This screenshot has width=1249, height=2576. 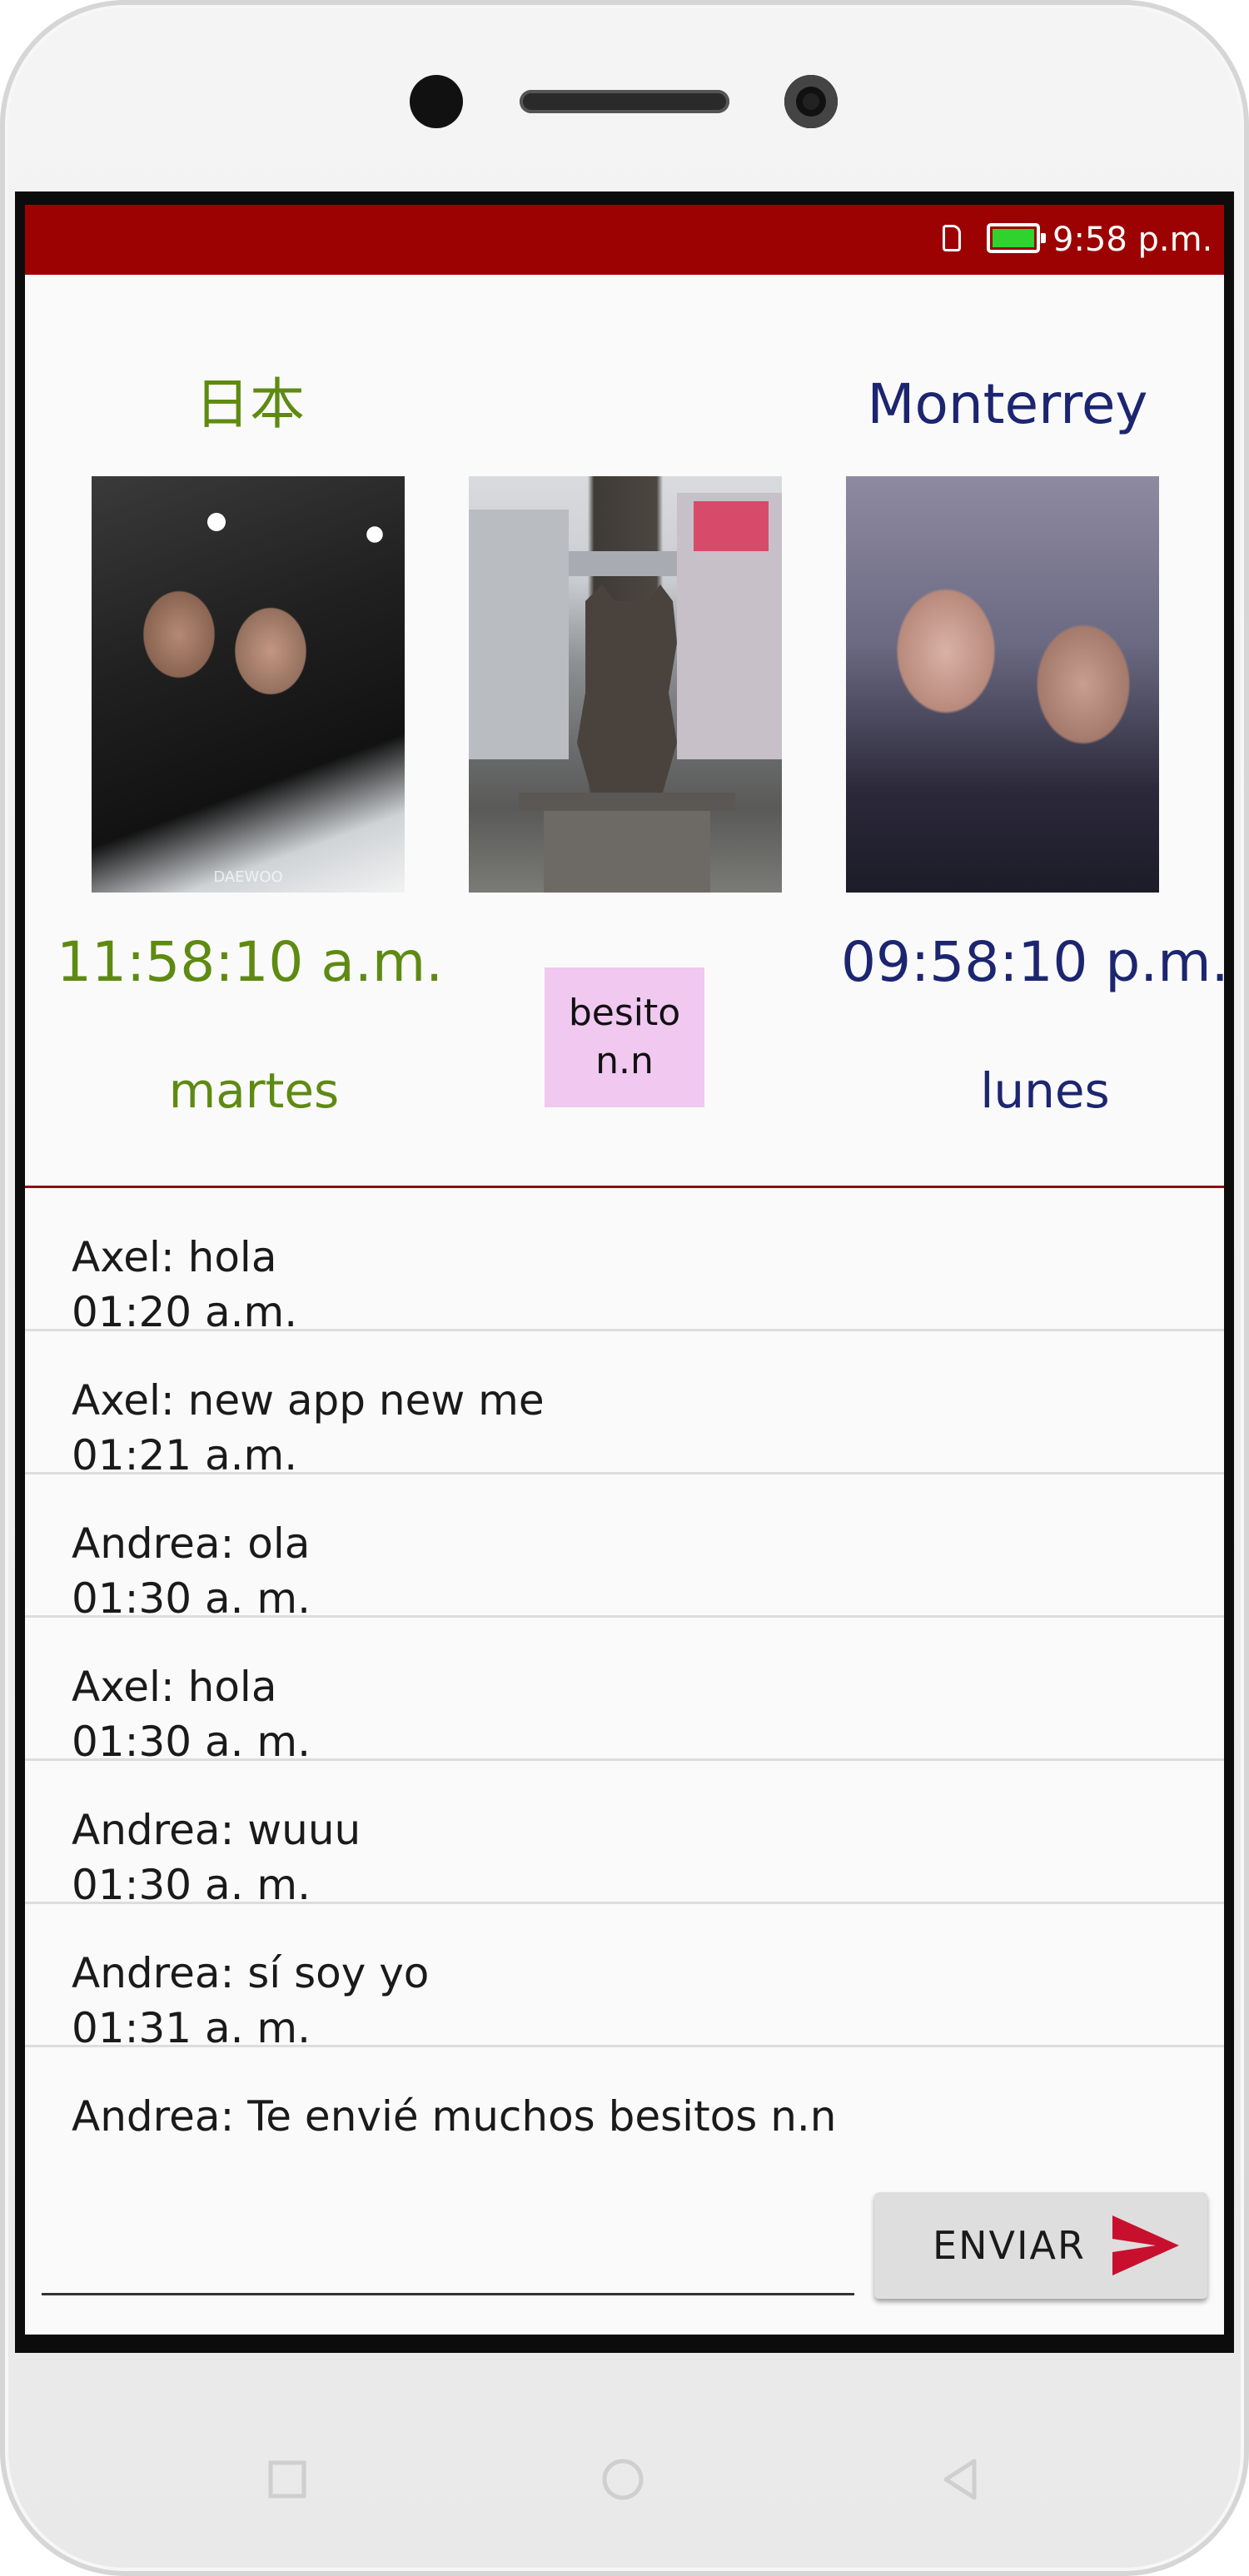 I want to click on left-clock-time: 11:58:10 a.m., so click(x=251, y=962).